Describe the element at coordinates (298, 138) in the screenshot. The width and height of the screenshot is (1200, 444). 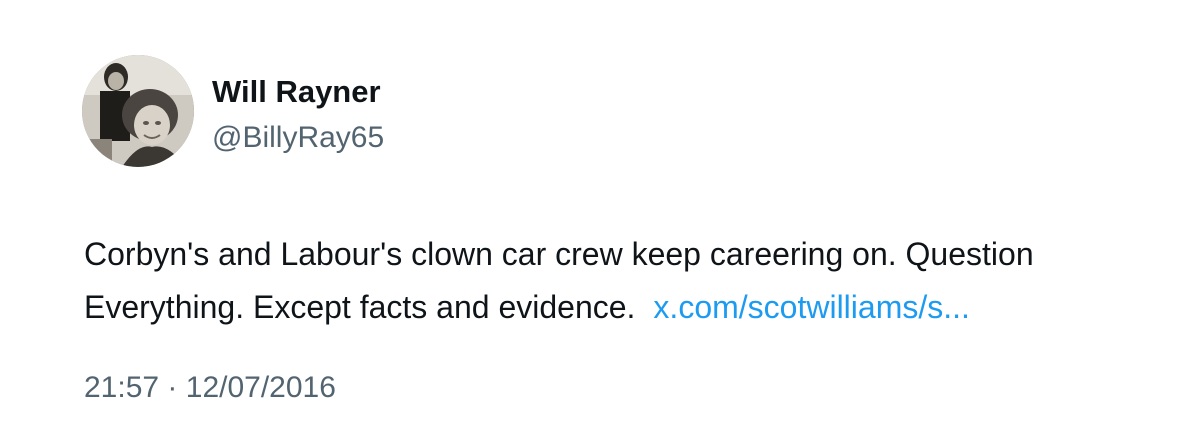
I see `user-handle: @BillyRay65` at that location.